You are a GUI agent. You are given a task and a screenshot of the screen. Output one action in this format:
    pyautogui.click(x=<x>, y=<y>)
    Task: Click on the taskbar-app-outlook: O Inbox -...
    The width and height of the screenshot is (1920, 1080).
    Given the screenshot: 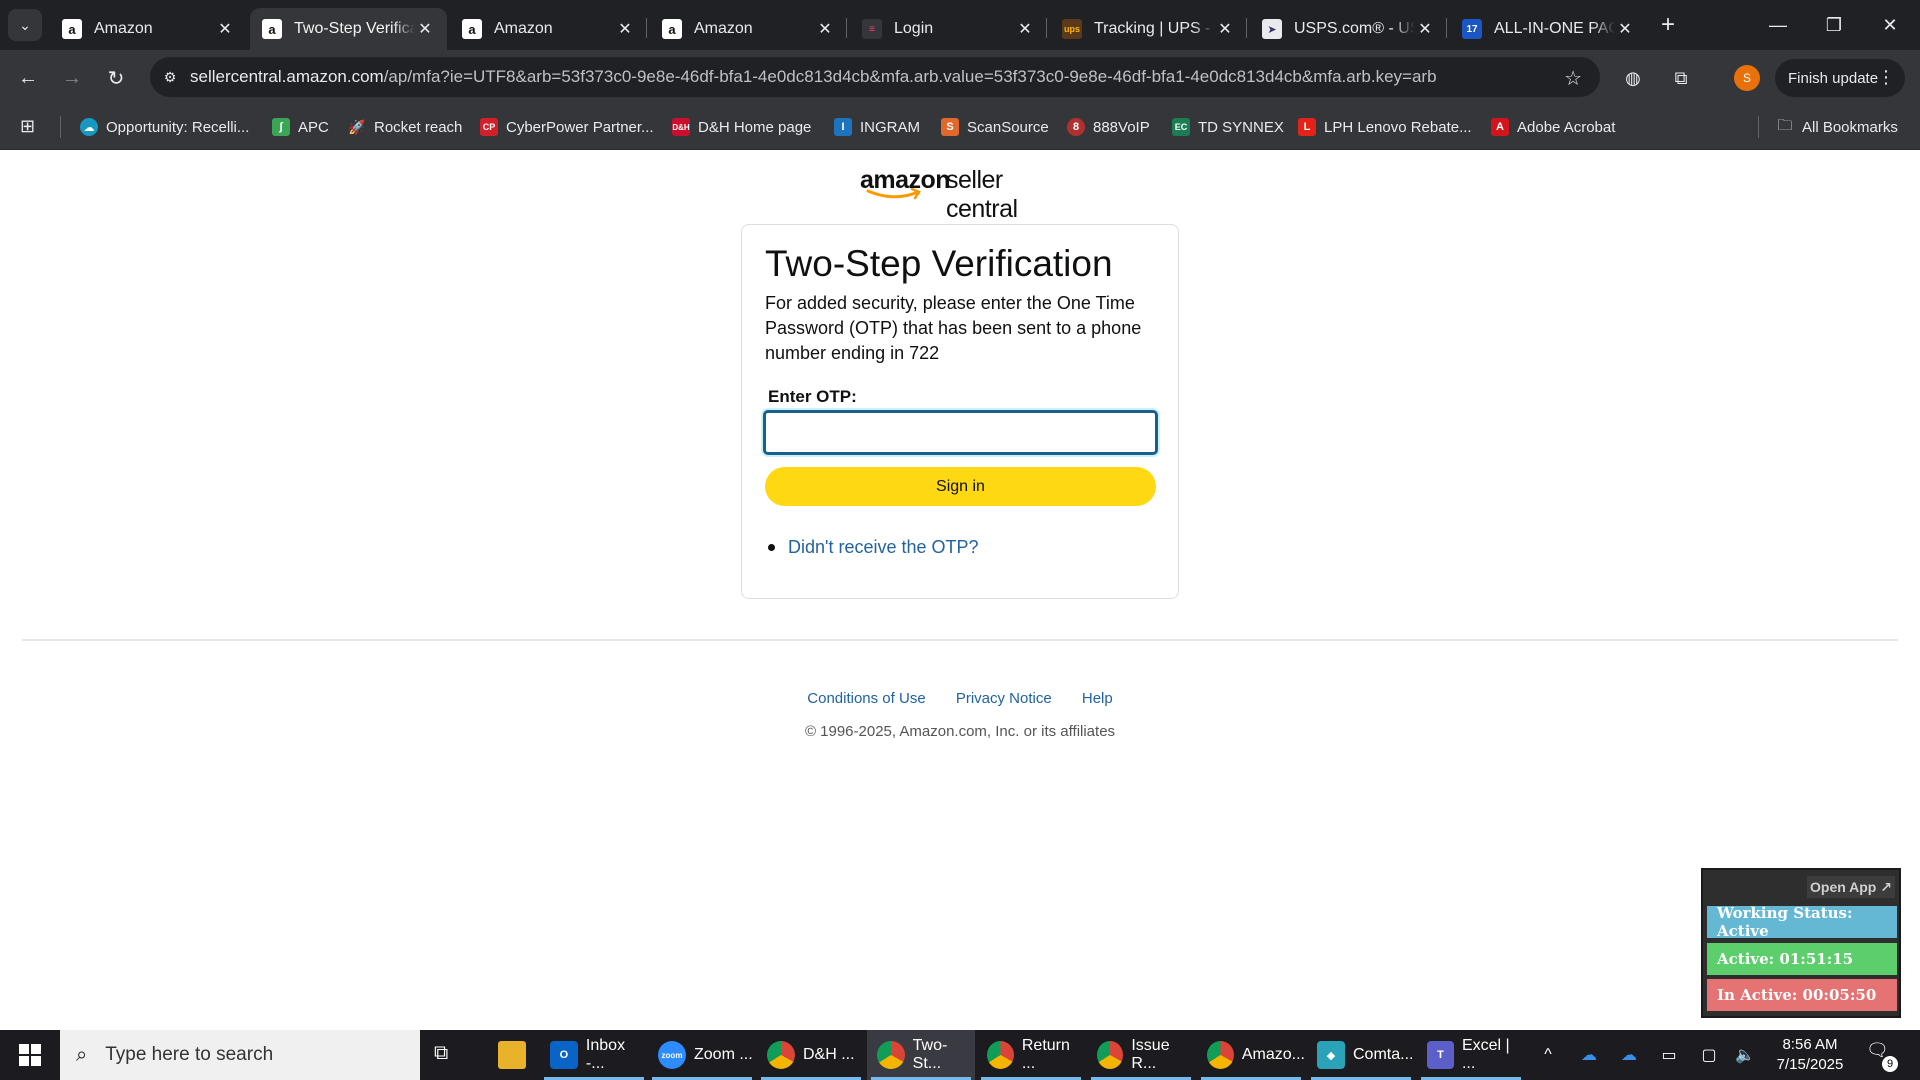 What is the action you would take?
    pyautogui.click(x=594, y=1055)
    